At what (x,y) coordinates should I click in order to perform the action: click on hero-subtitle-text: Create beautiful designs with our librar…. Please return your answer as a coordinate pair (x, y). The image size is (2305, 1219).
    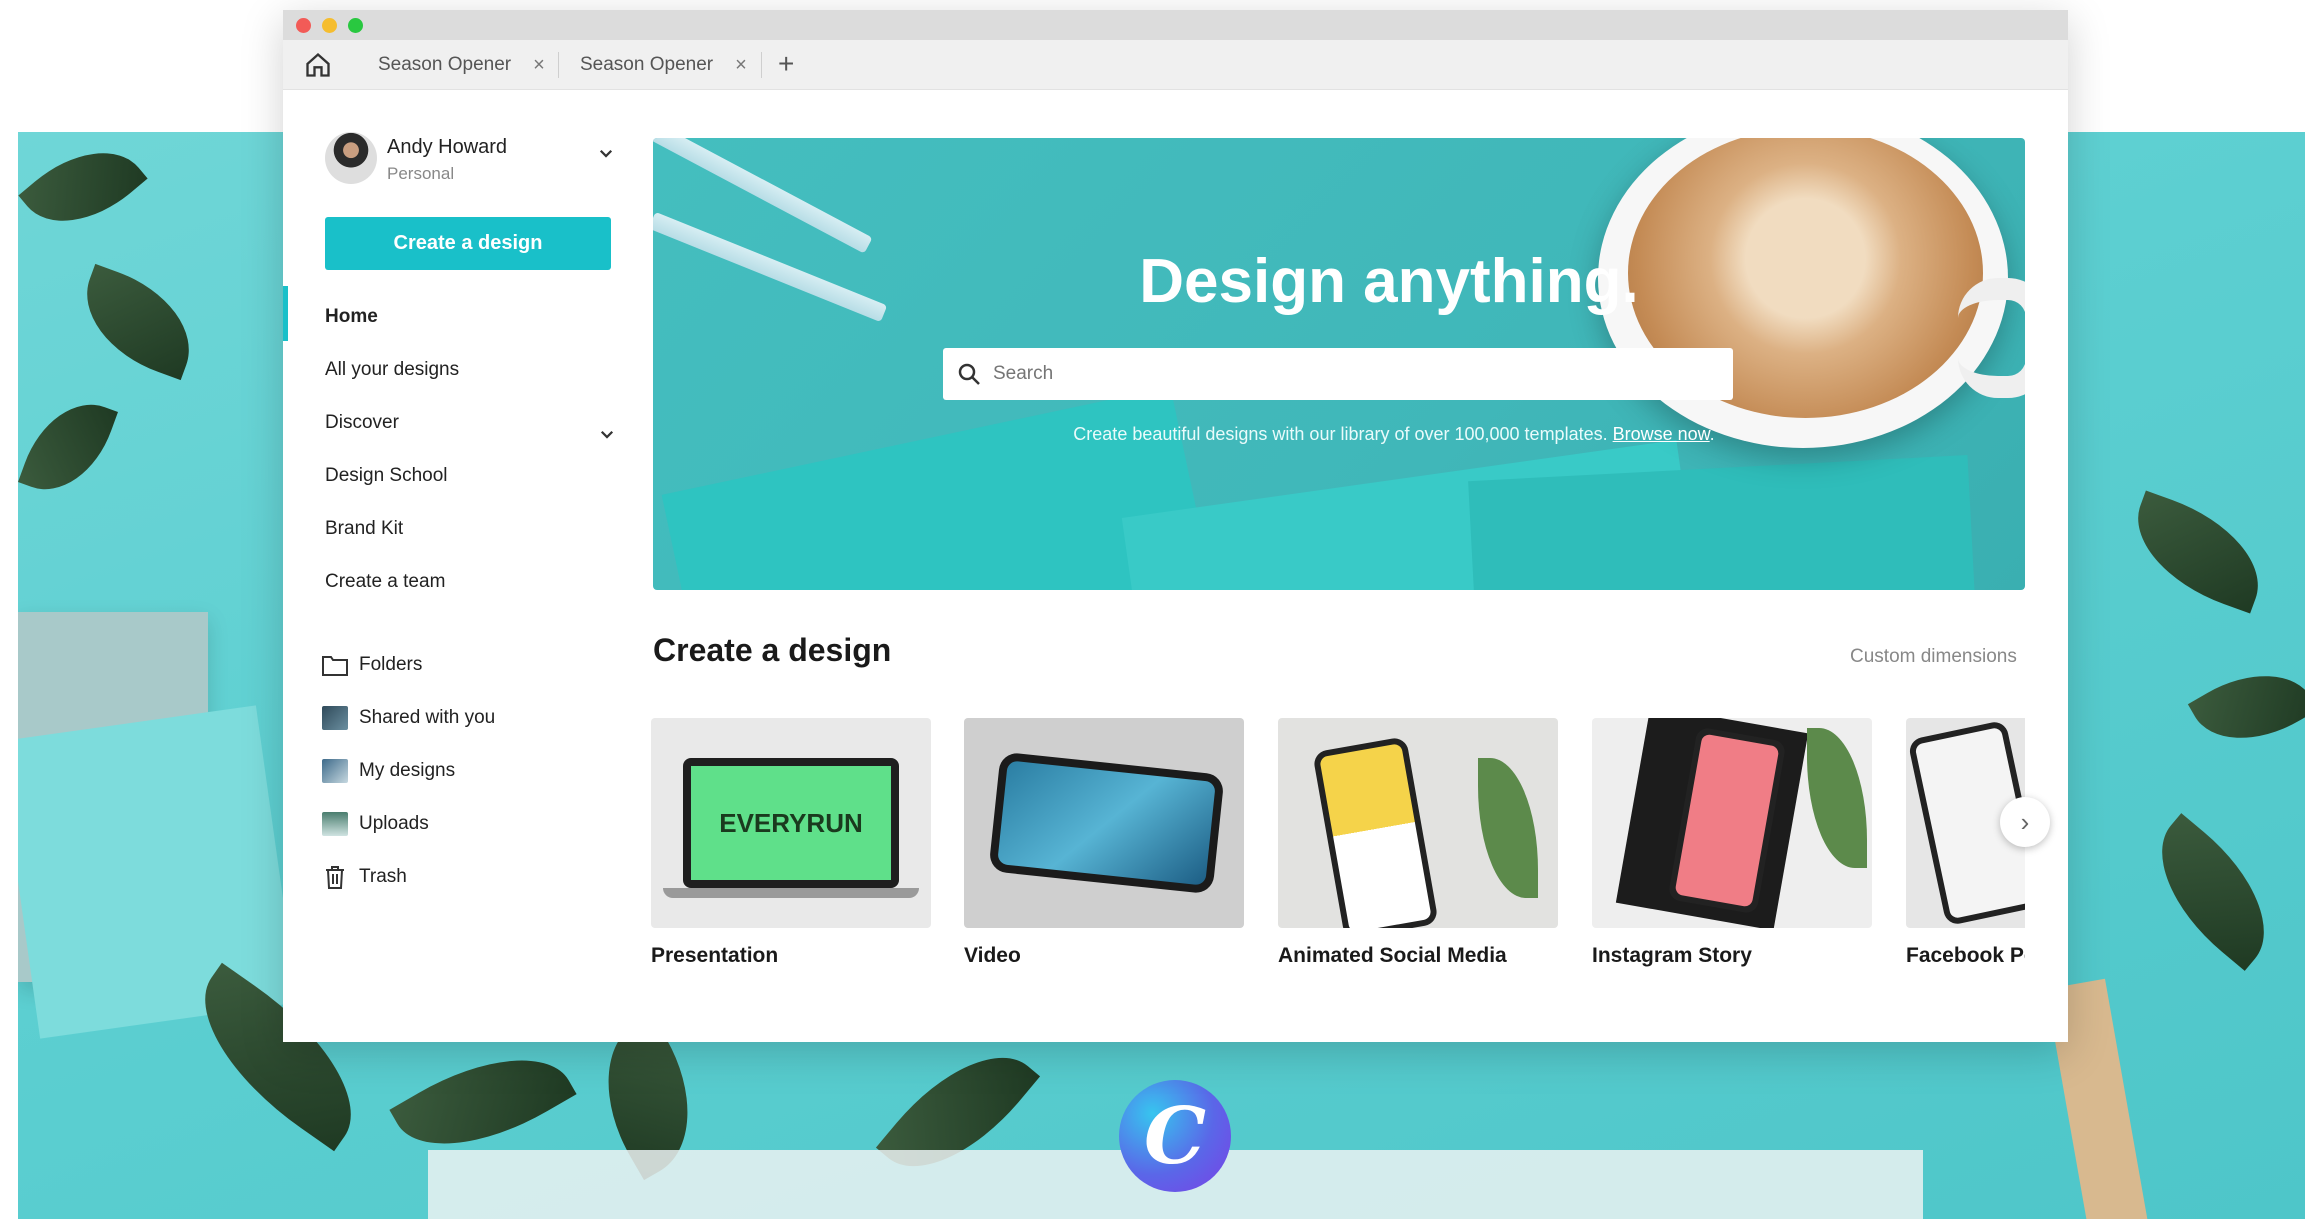
    Looking at the image, I should click on (1340, 434).